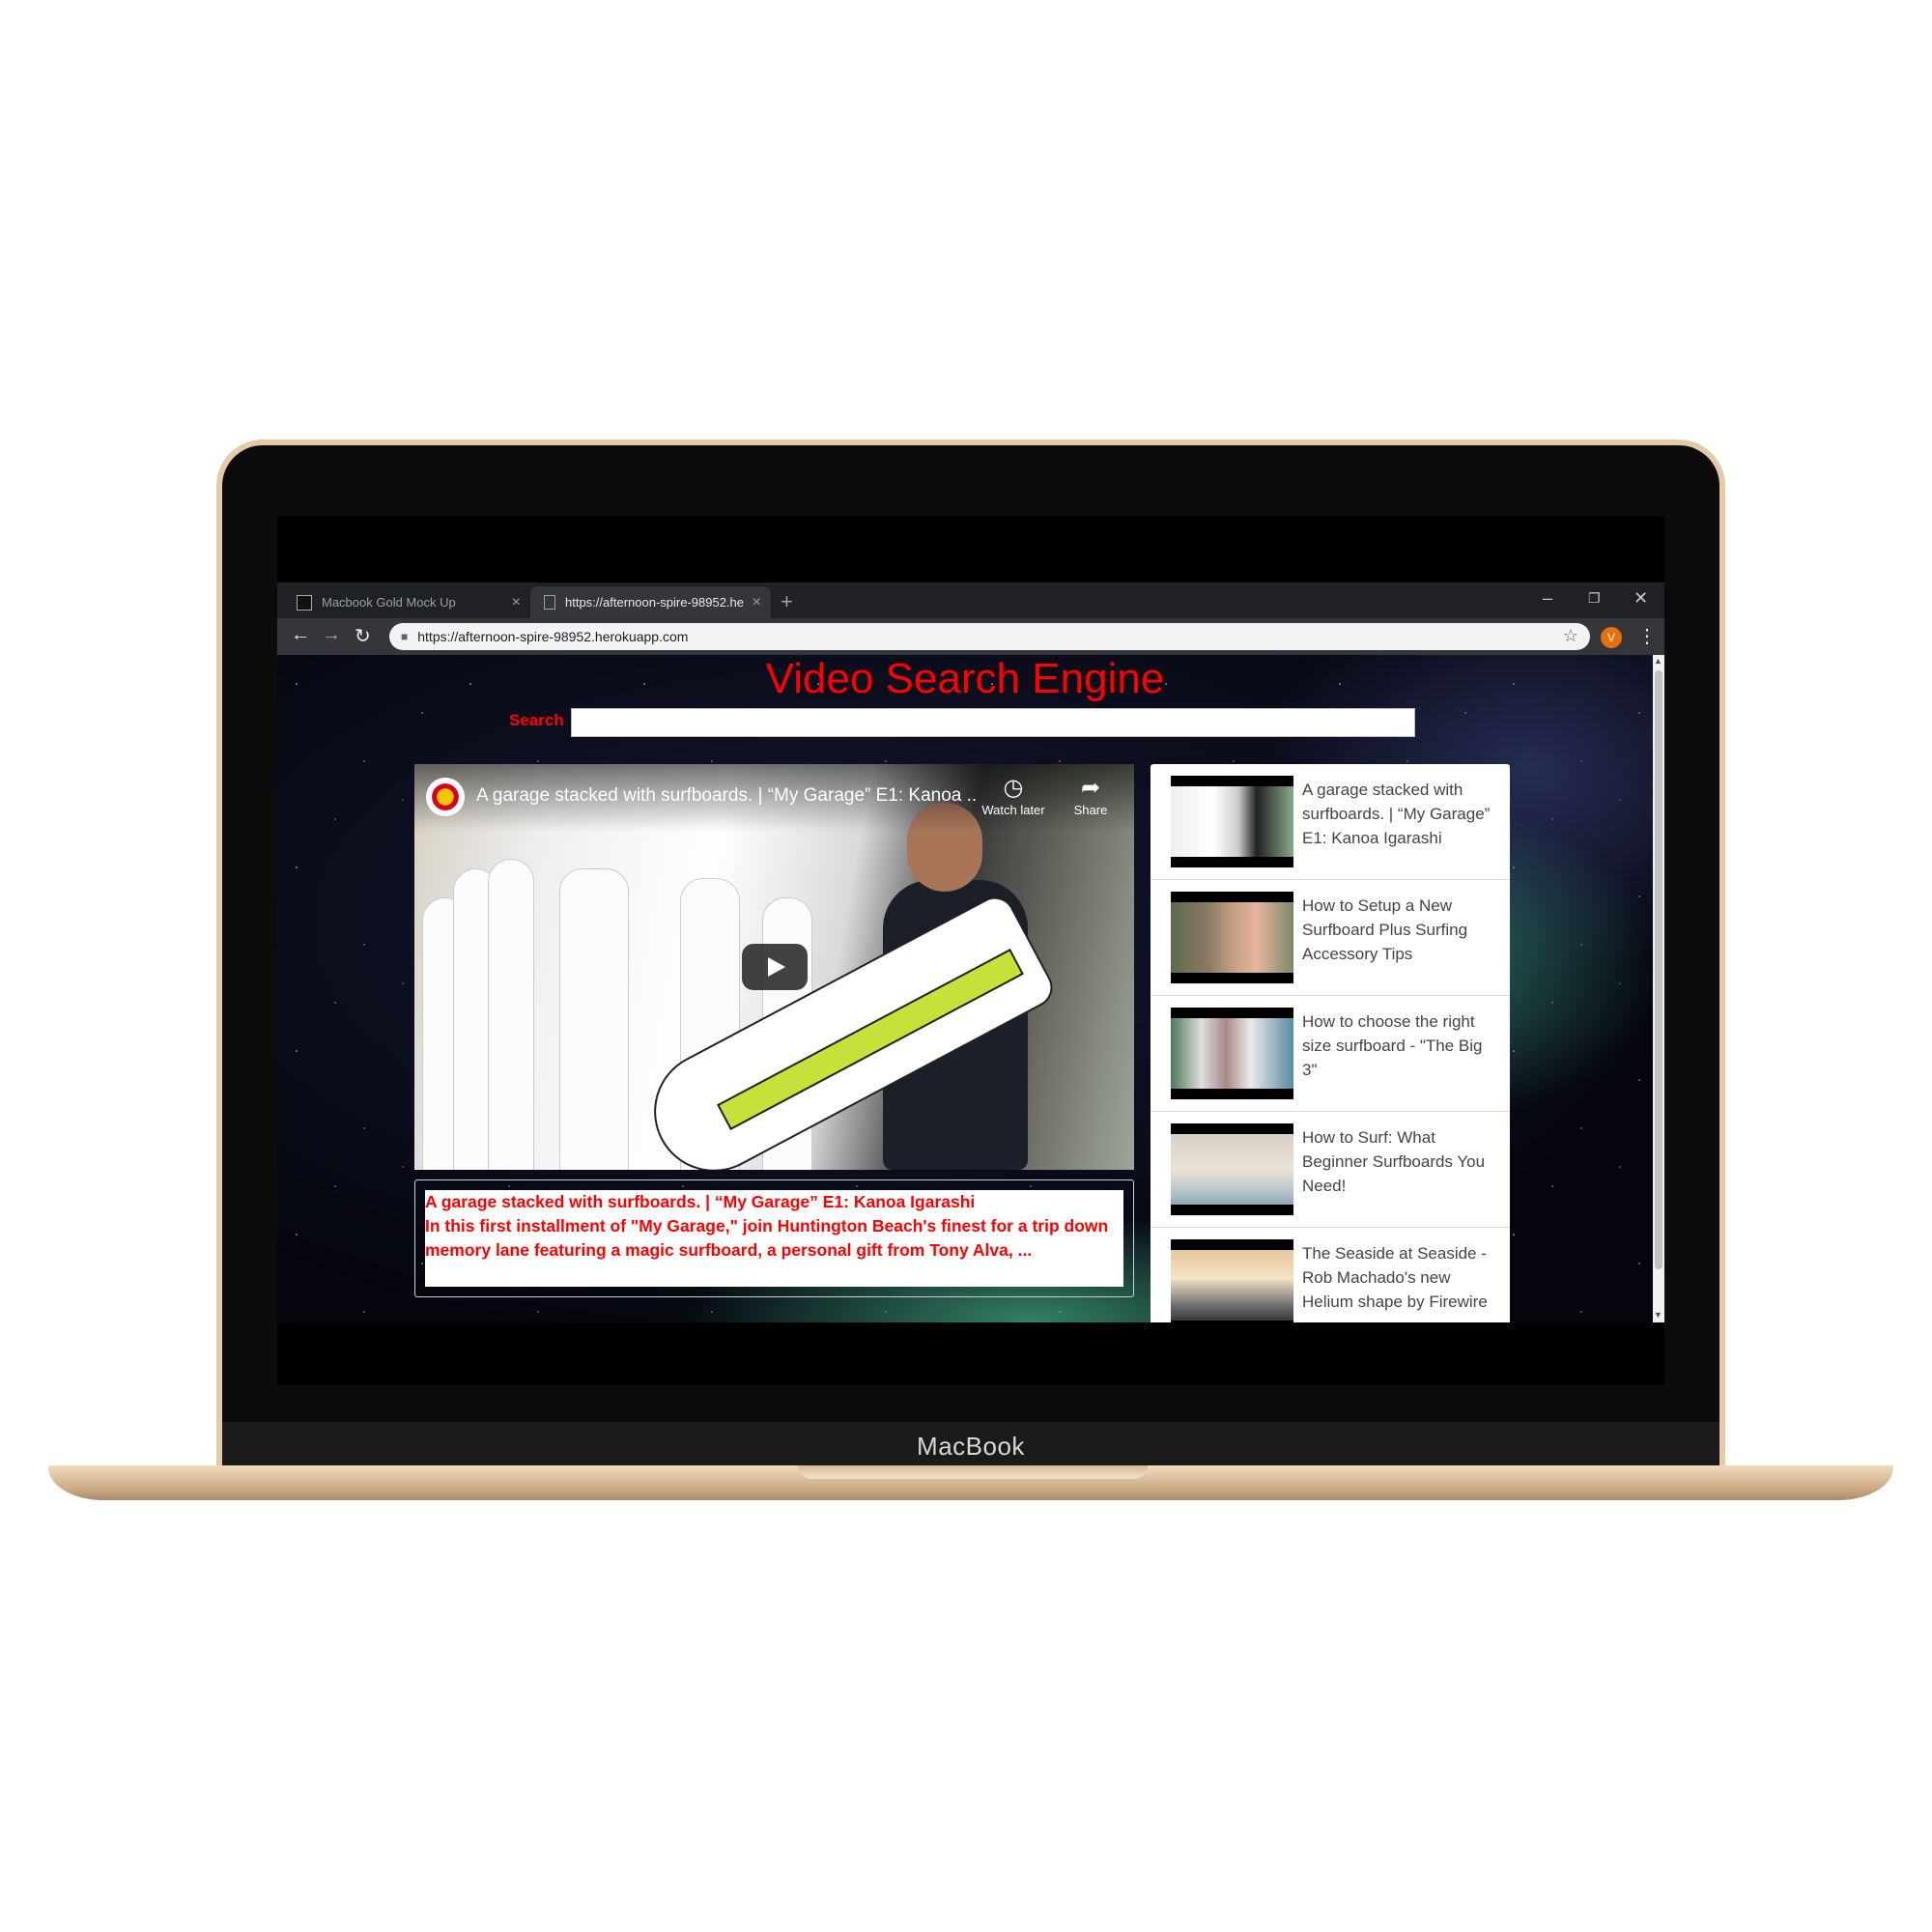  What do you see at coordinates (1013, 810) in the screenshot?
I see `watch-later-label: Watch later` at bounding box center [1013, 810].